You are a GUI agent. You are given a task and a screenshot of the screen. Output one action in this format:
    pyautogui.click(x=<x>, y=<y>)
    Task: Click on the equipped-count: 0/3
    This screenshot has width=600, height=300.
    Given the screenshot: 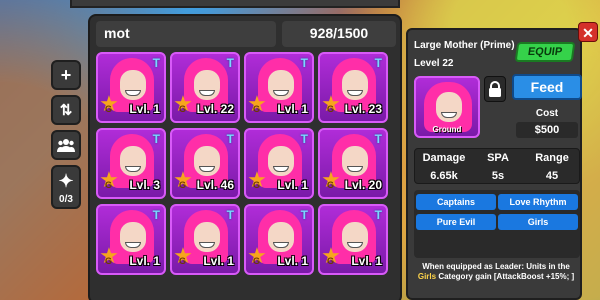 What is the action you would take?
    pyautogui.click(x=66, y=199)
    